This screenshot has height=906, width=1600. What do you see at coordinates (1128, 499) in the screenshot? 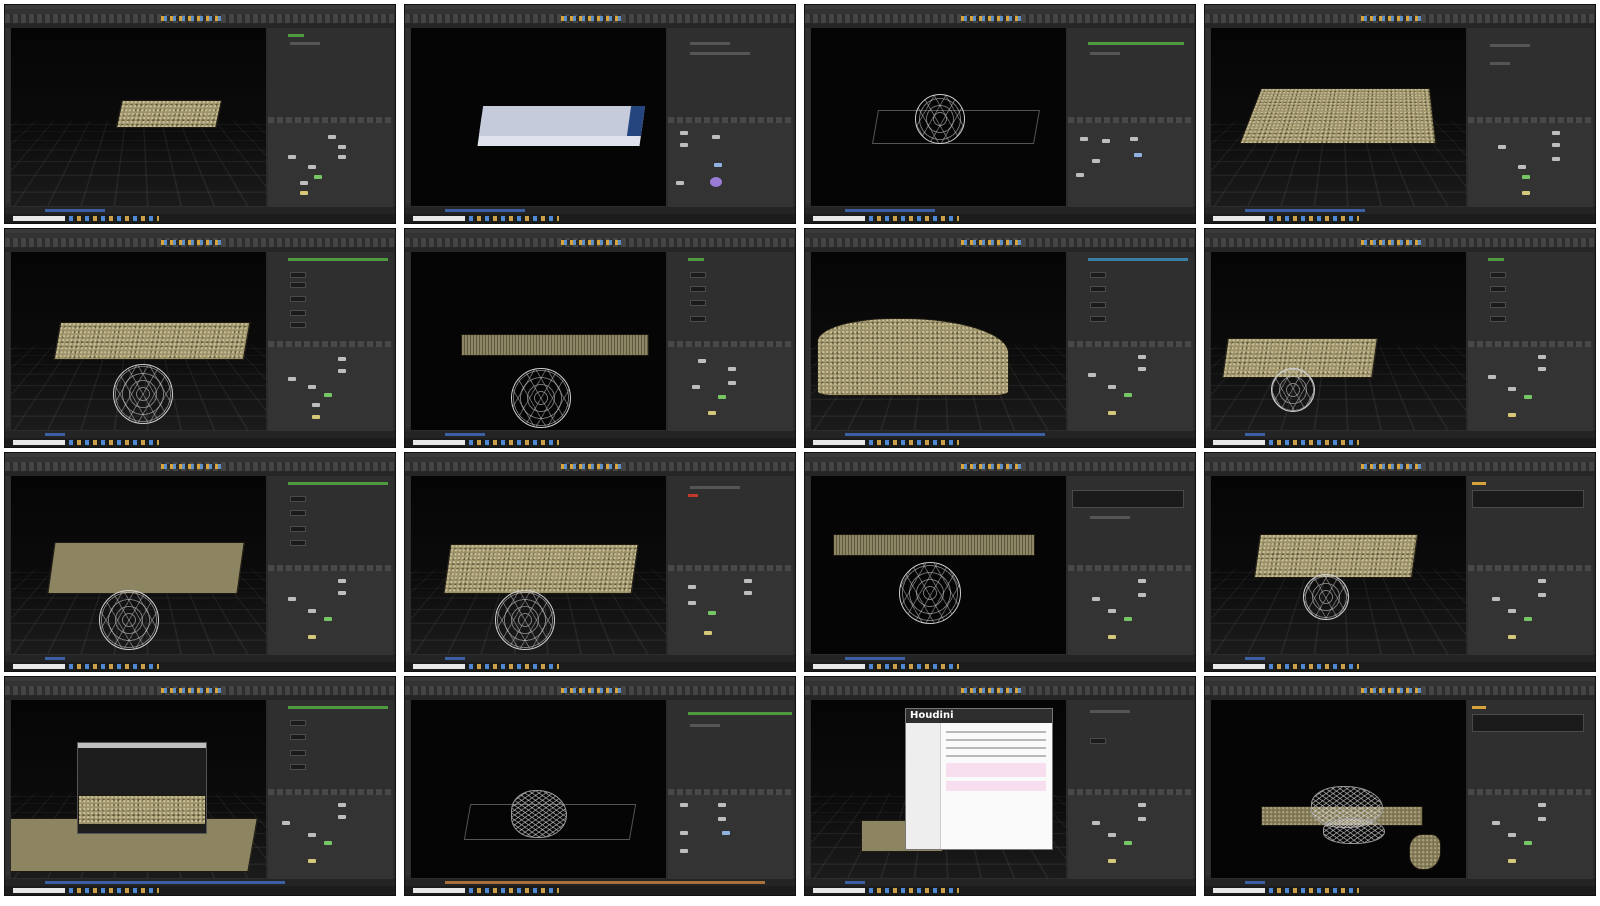
I see `code-editor` at bounding box center [1128, 499].